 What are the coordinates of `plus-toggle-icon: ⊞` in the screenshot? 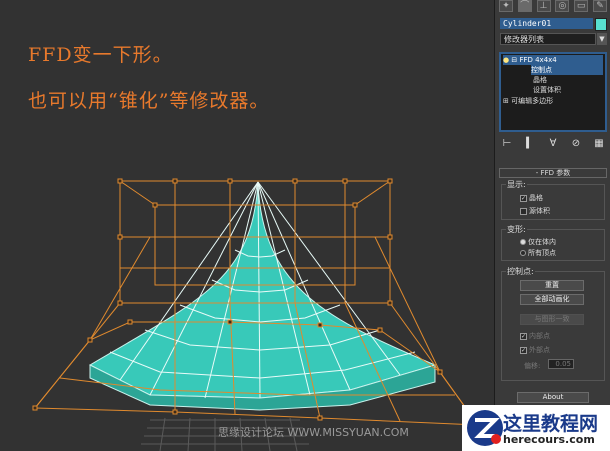 It's located at (507, 101).